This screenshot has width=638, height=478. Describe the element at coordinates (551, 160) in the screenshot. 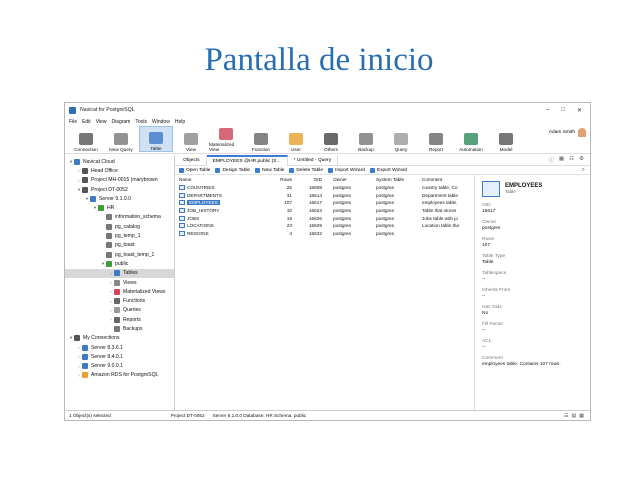

I see `info-icon: ⓘ` at that location.